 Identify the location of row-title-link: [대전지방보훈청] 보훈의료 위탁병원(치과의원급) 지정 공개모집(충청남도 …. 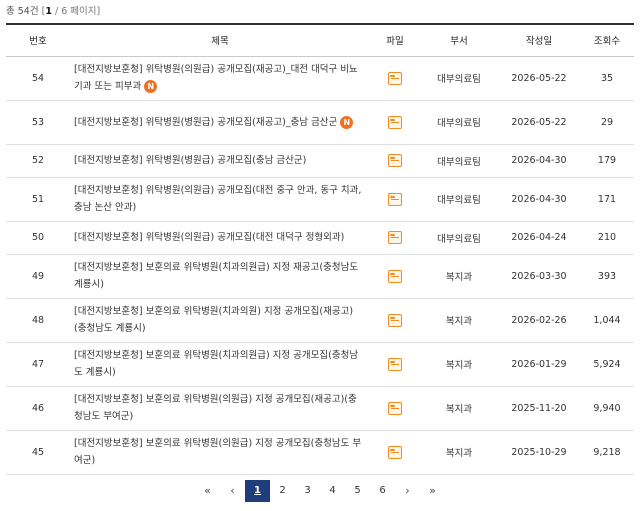
(216, 364).